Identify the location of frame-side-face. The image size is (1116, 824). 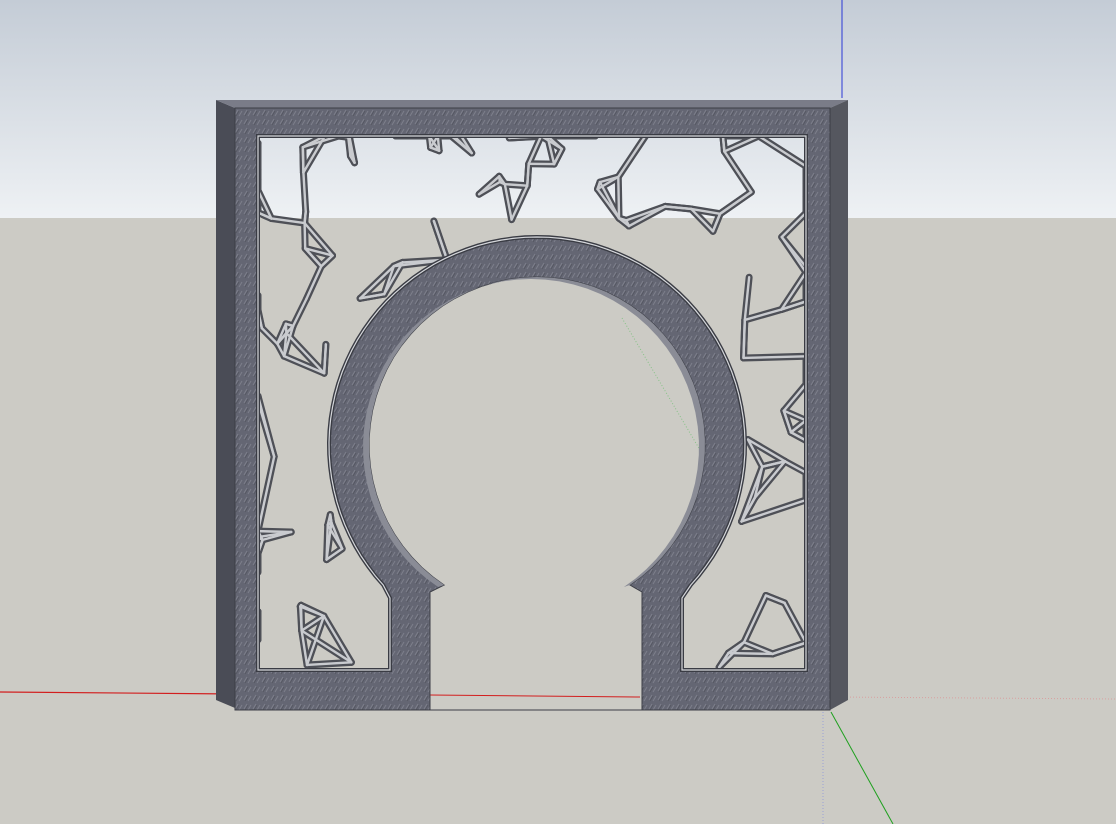
(225, 404).